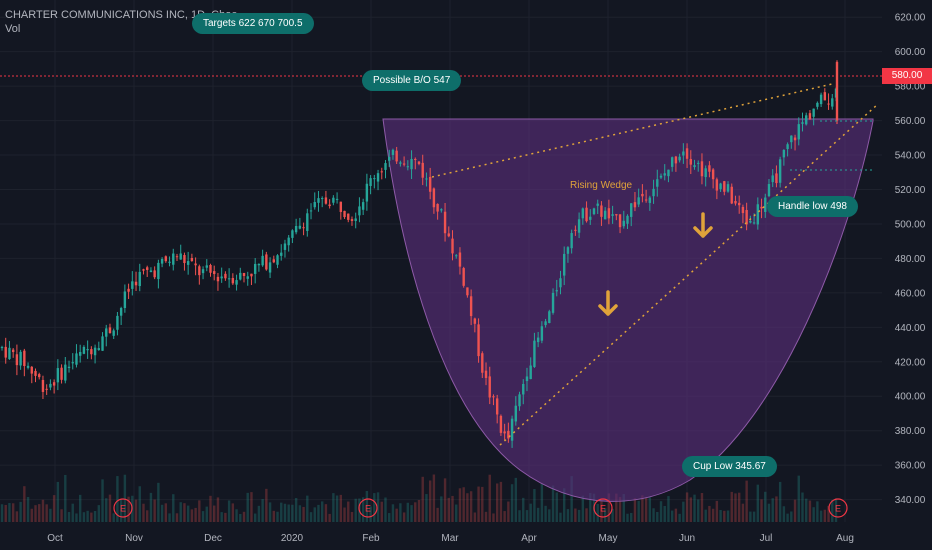 This screenshot has height=550, width=932. I want to click on targets-callout: Targets 622 670 700.5, so click(253, 23).